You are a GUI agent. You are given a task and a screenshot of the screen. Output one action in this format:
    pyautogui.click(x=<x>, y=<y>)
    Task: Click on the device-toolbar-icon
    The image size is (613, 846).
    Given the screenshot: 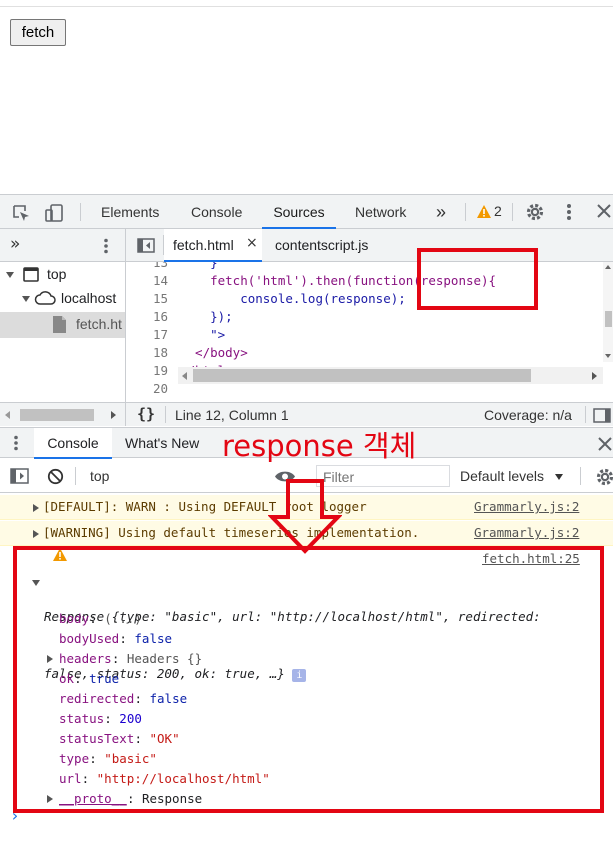 What is the action you would take?
    pyautogui.click(x=54, y=215)
    